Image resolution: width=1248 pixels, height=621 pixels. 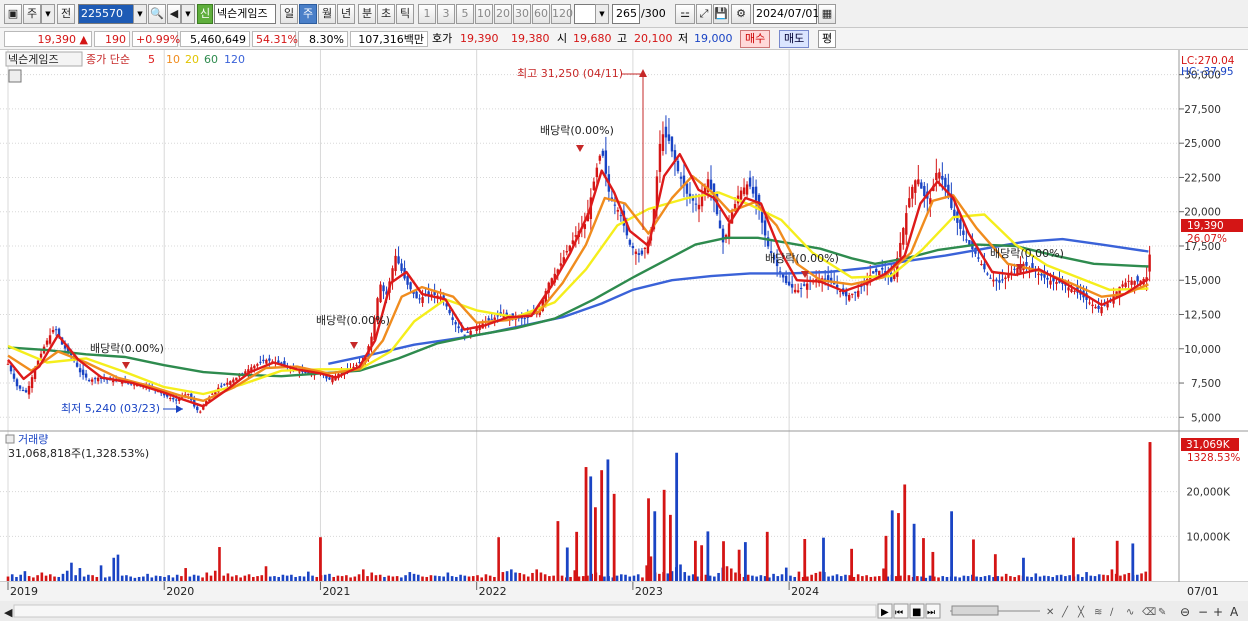 What do you see at coordinates (446, 14) in the screenshot?
I see `interval-3: 3` at bounding box center [446, 14].